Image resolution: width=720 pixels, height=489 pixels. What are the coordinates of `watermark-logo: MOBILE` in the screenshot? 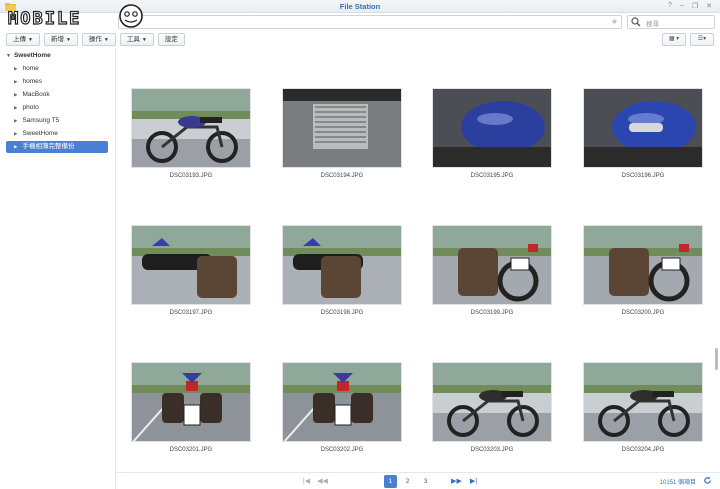 It's located at (75, 17).